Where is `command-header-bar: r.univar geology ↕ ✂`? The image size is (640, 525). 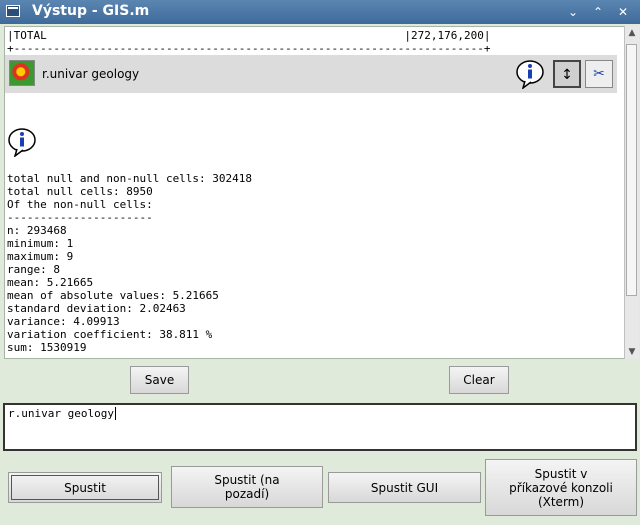
command-header-bar: r.univar geology ↕ ✂ is located at coordinates (311, 74).